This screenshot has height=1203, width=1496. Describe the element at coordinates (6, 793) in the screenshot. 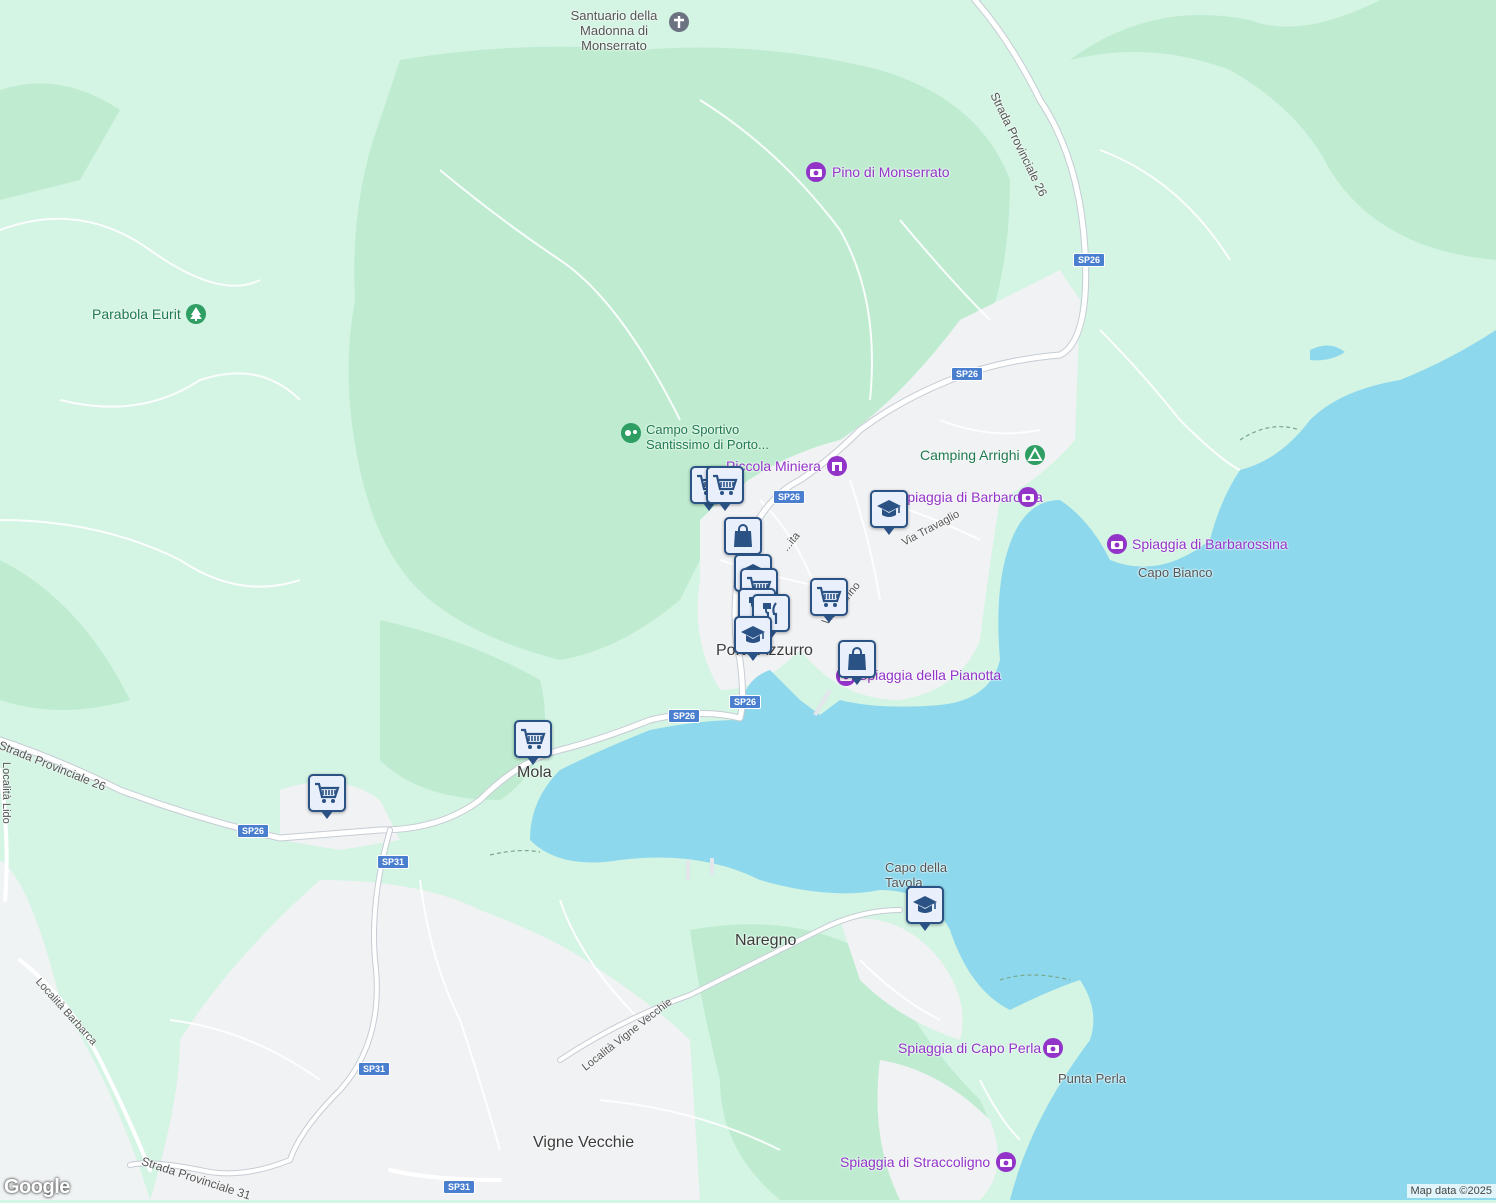

I see `road-label-localita-lido: Località Lido` at that location.